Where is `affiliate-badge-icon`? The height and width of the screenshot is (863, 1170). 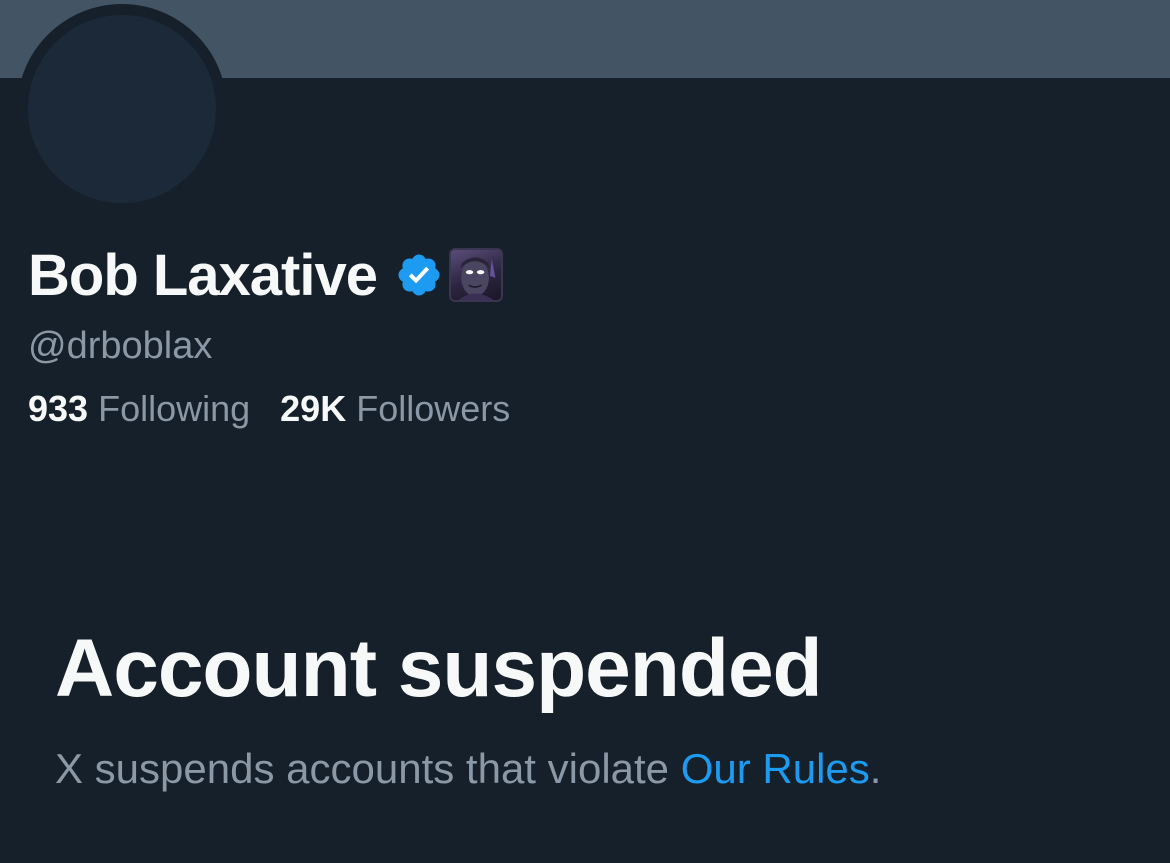
affiliate-badge-icon is located at coordinates (476, 275).